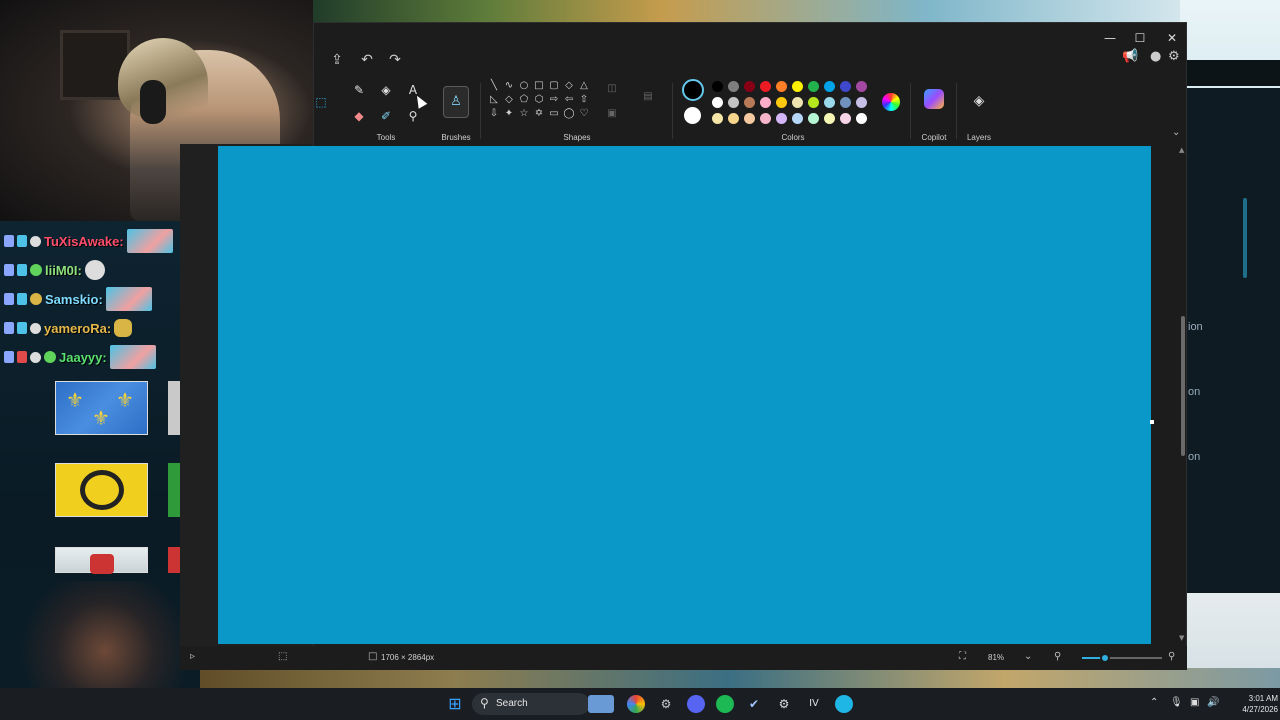 The image size is (1280, 720). I want to click on scroll-down-arrow-icon: ▼, so click(1181, 638).